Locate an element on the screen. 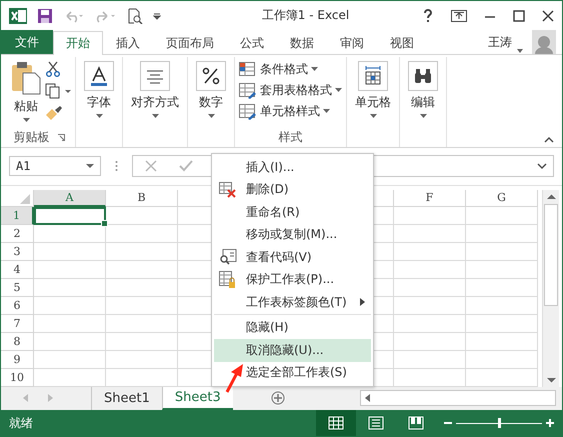 The width and height of the screenshot is (563, 437). triangle-icon is located at coordinates (25, 199).